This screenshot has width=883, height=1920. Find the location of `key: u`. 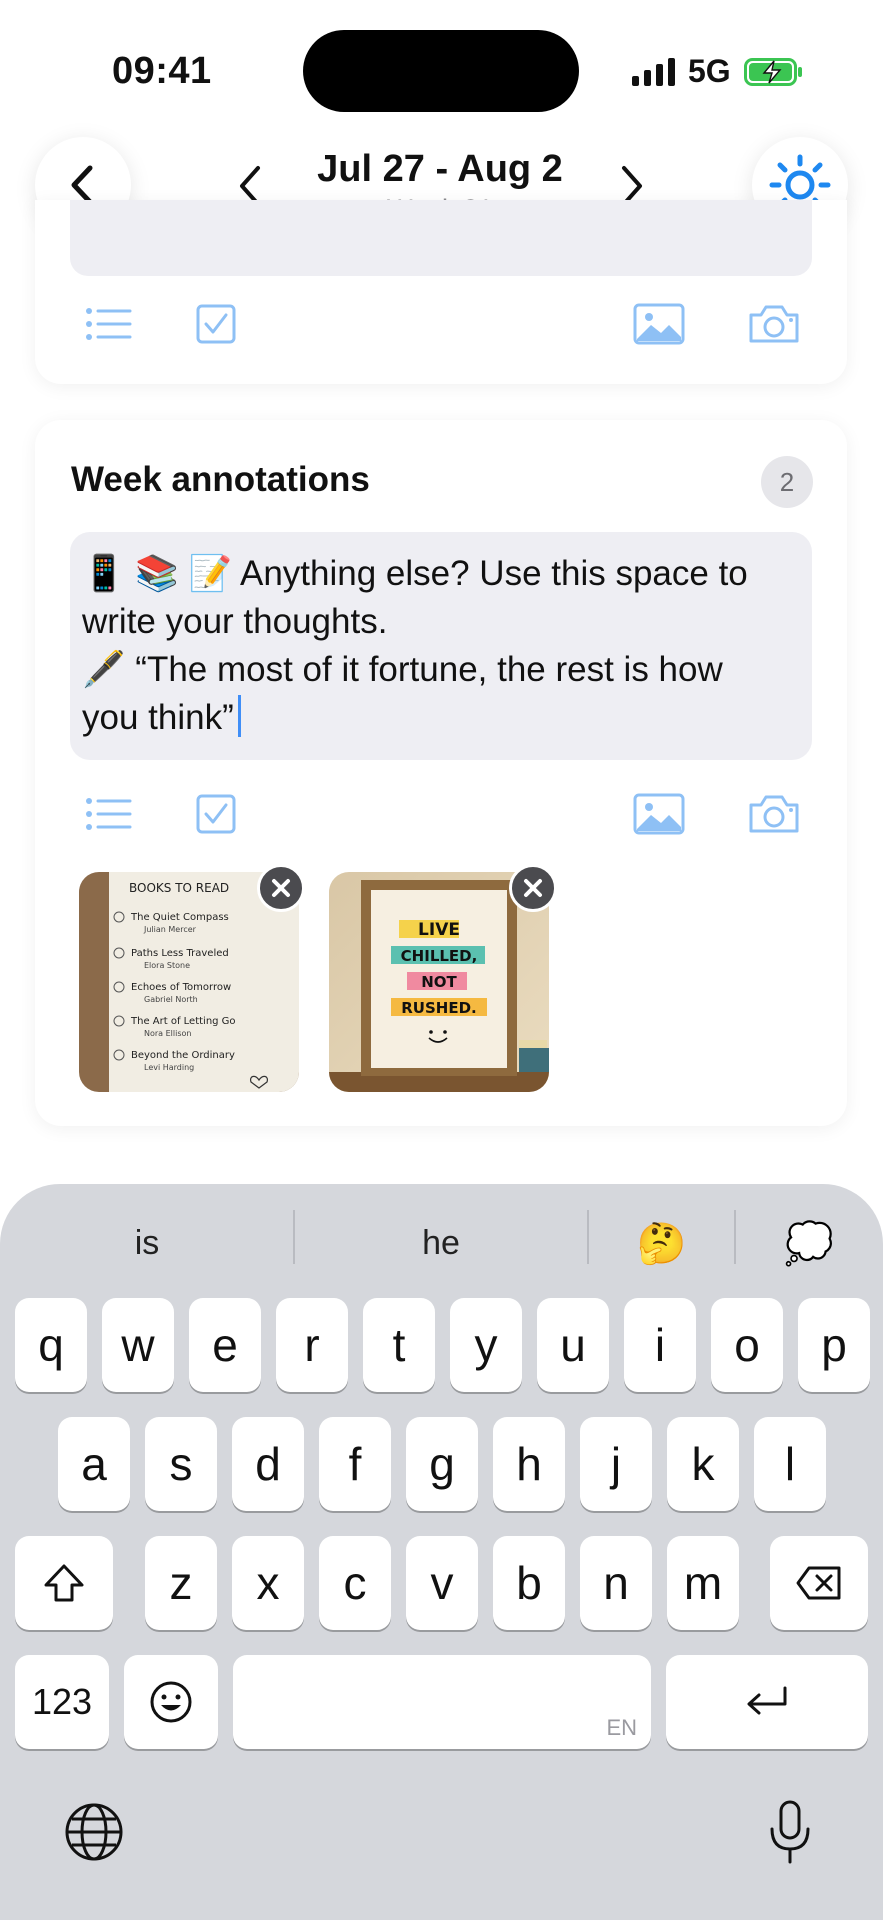

key: u is located at coordinates (573, 1345).